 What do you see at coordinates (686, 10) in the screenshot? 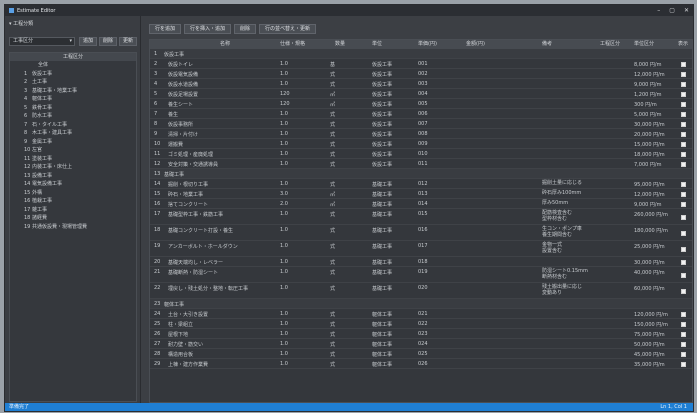
I see `close-button: ✕` at bounding box center [686, 10].